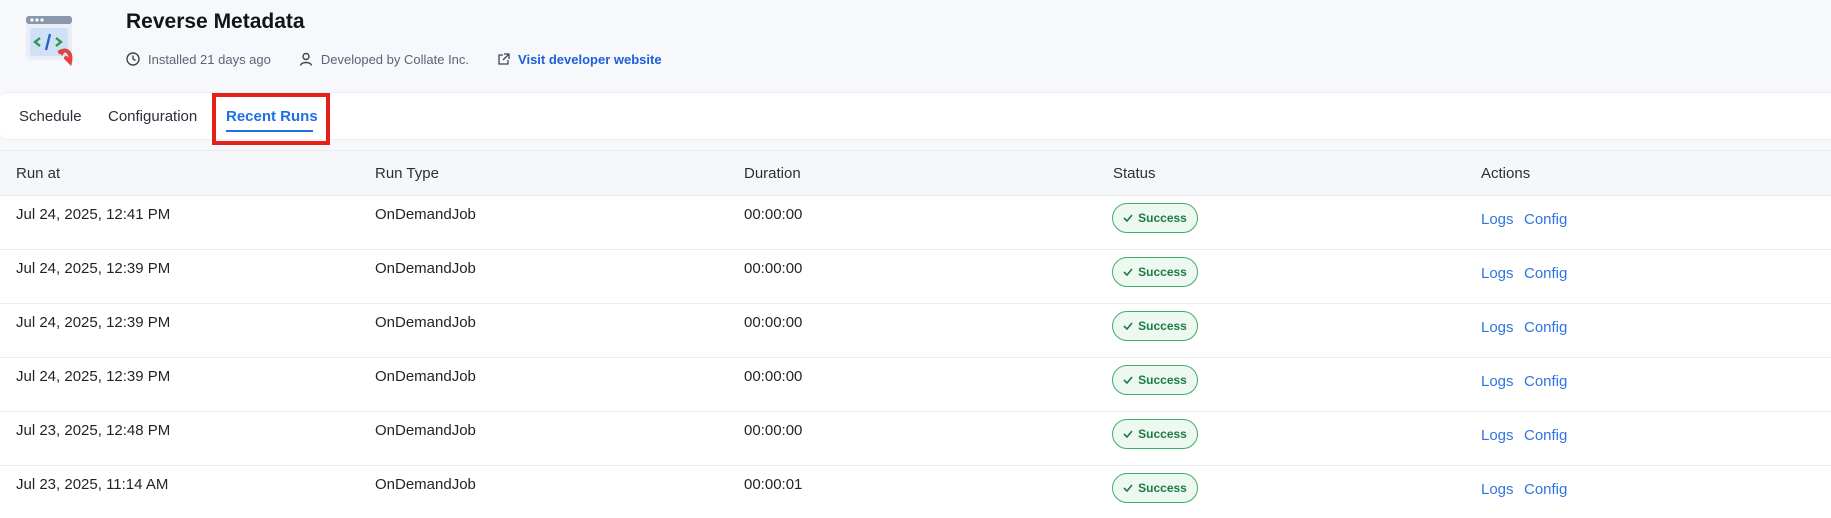  What do you see at coordinates (215, 21) in the screenshot?
I see `app-title: Reverse Metadata` at bounding box center [215, 21].